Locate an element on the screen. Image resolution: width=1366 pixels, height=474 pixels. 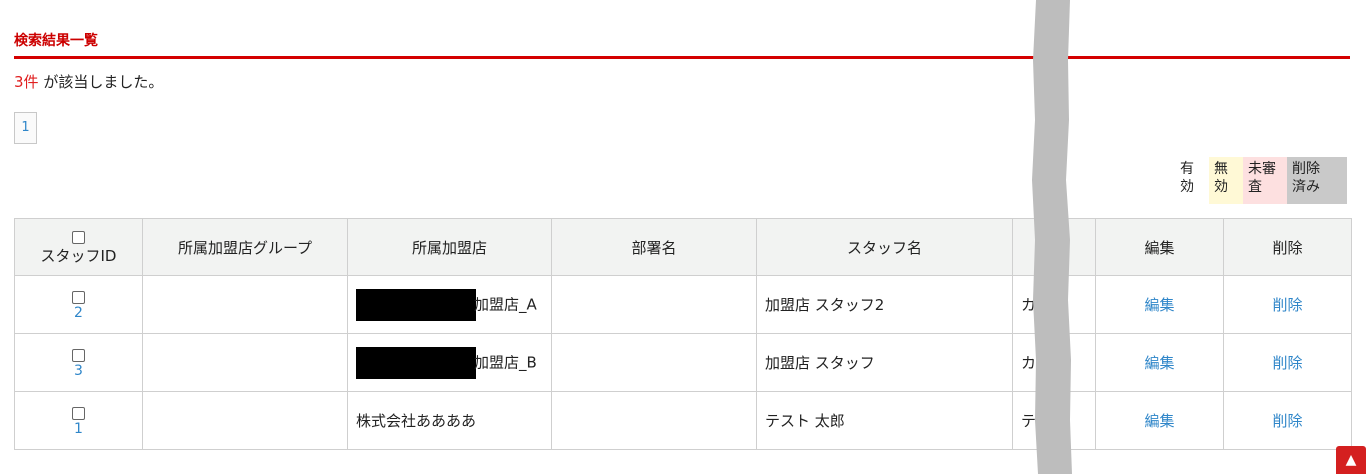
legend-valid: 有 効 is located at coordinates (1192, 180).